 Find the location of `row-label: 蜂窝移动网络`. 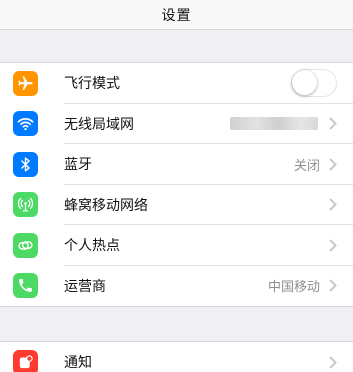

row-label: 蜂窝移动网络 is located at coordinates (106, 205).